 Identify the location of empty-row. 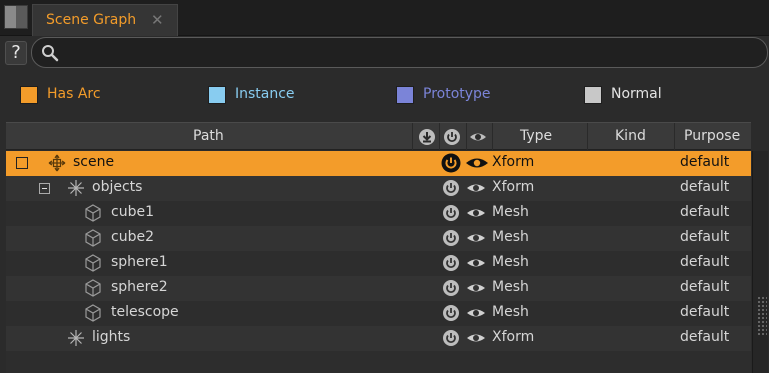
(378, 362).